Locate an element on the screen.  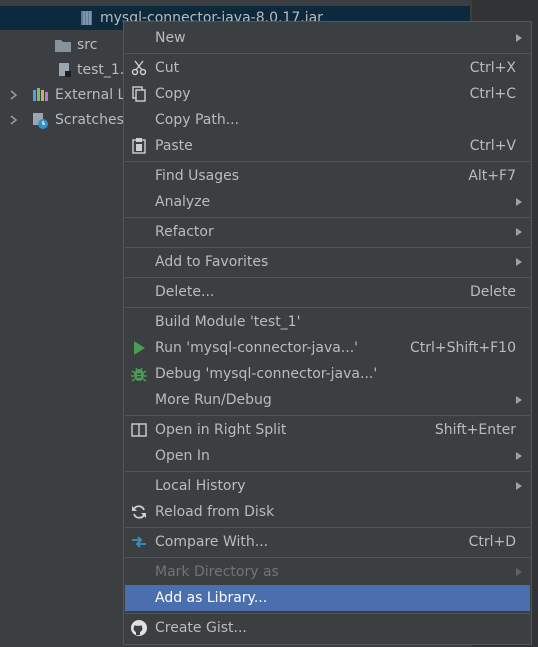
menu-item-shortcut: Ctrl+X is located at coordinates (492, 68).